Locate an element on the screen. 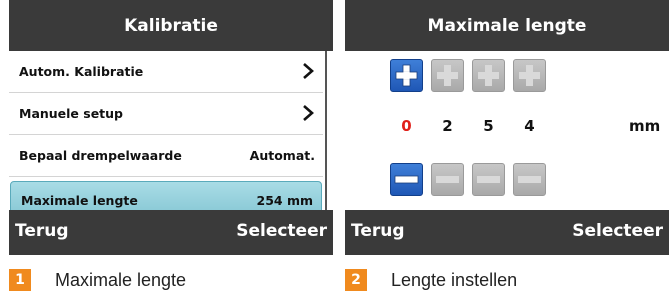 This screenshot has width=669, height=298. scrollbar is located at coordinates (326, 130).